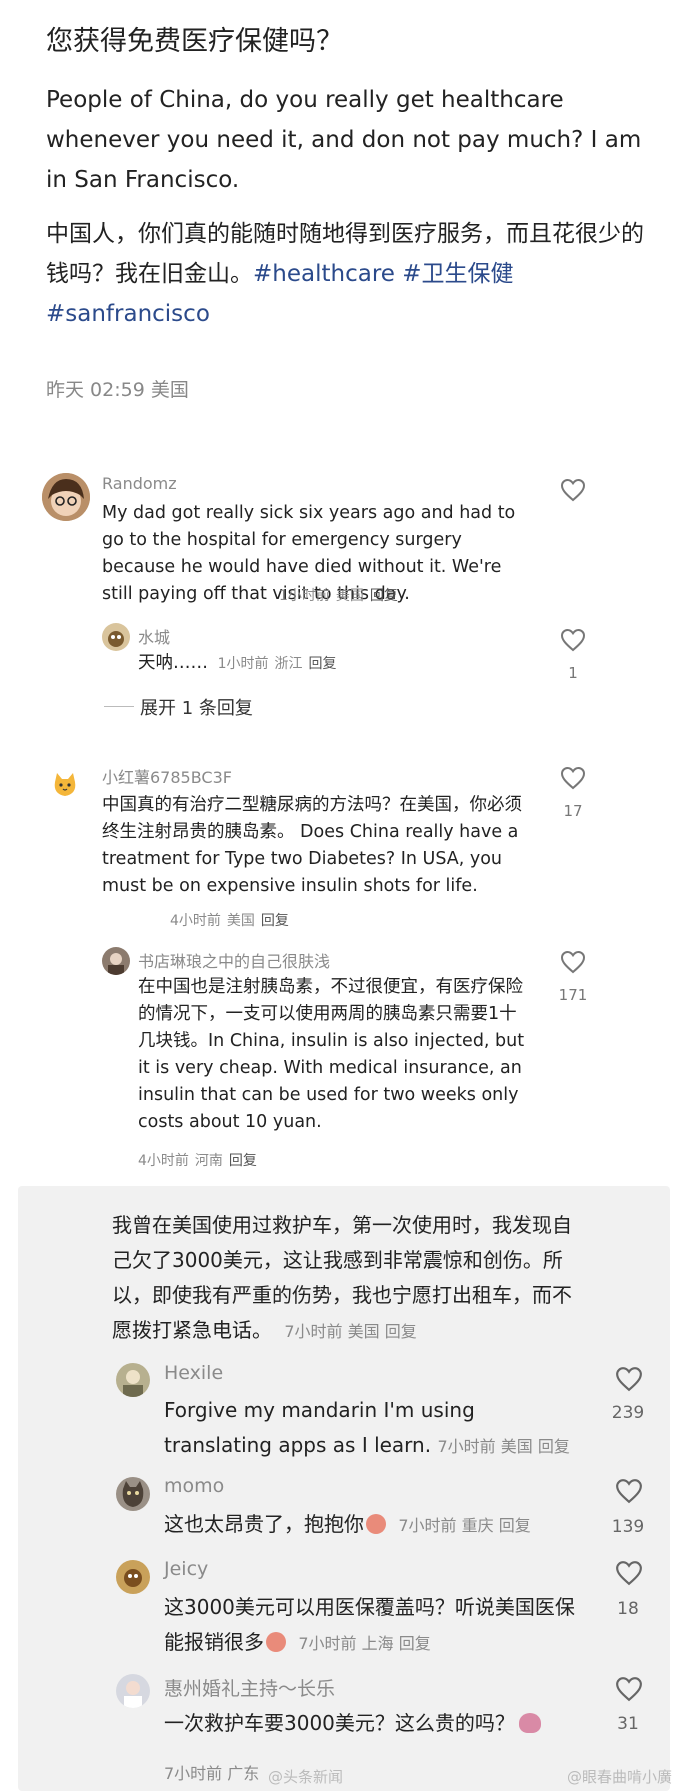 The image size is (690, 1791). I want to click on expand-divider, so click(119, 706).